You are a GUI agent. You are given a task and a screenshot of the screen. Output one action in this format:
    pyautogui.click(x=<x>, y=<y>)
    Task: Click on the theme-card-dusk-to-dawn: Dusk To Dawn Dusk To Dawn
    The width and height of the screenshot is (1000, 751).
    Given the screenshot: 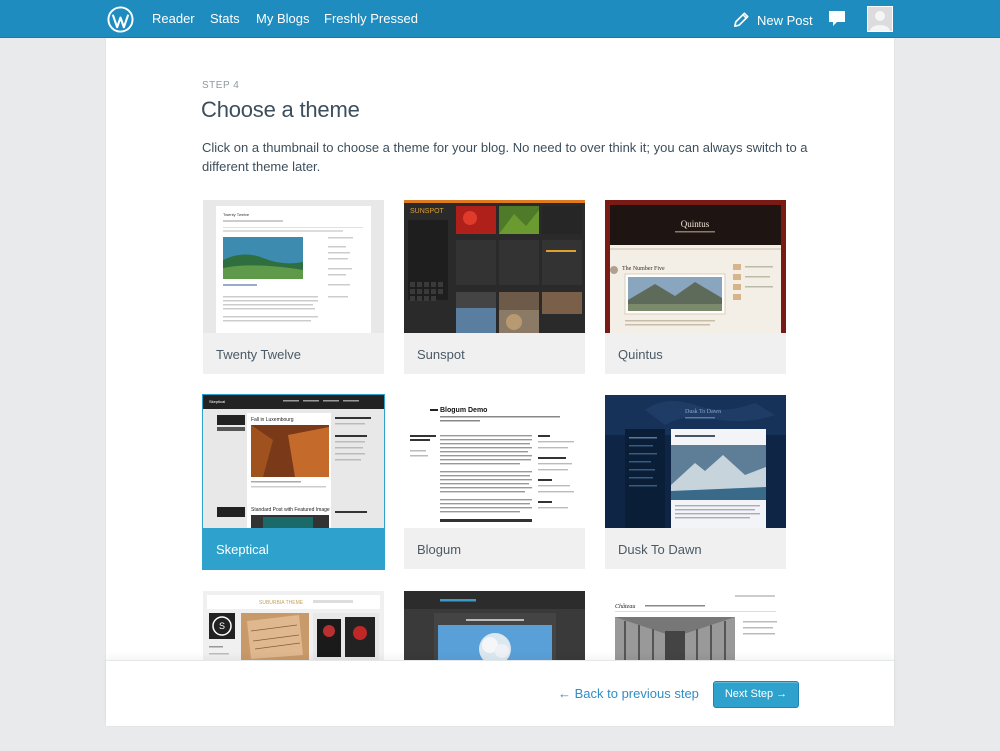 What is the action you would take?
    pyautogui.click(x=695, y=482)
    